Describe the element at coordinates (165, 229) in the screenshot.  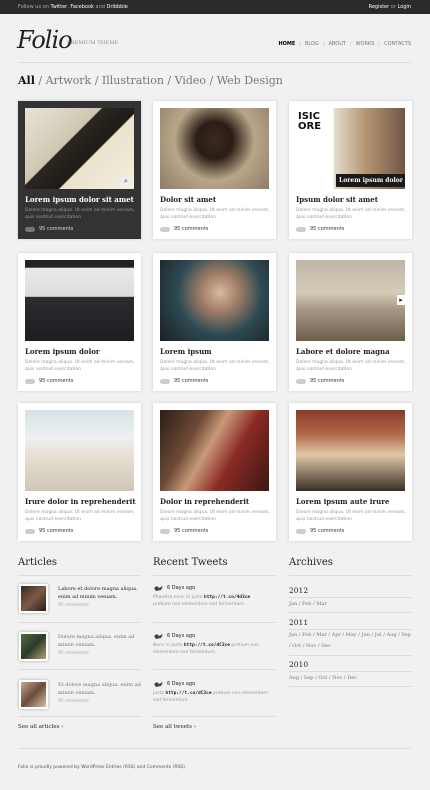
I see `comment-bubble-icon` at that location.